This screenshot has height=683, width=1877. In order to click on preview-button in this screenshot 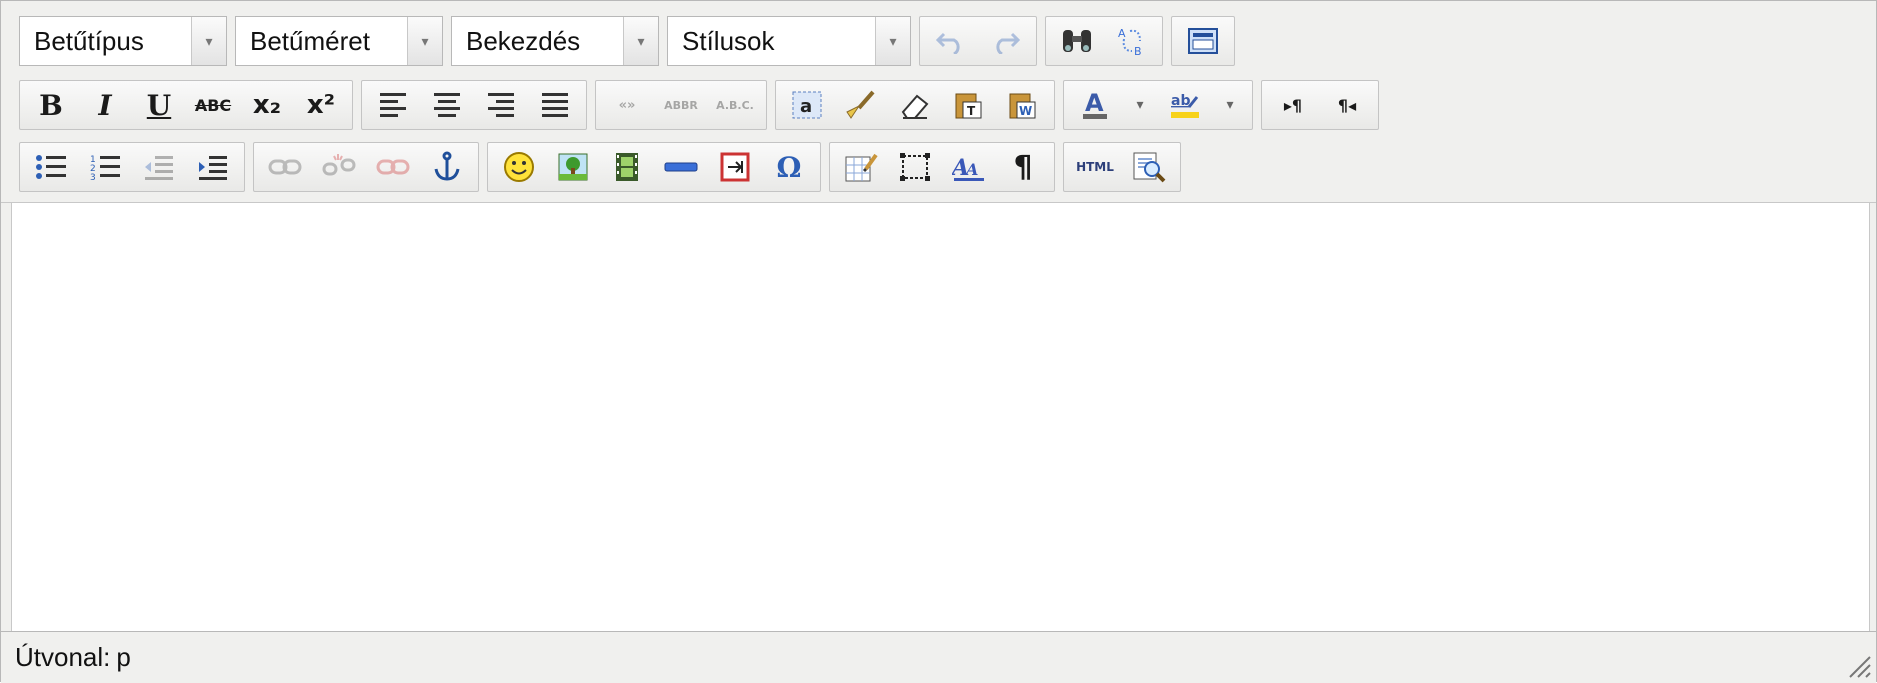, I will do `click(1149, 167)`.